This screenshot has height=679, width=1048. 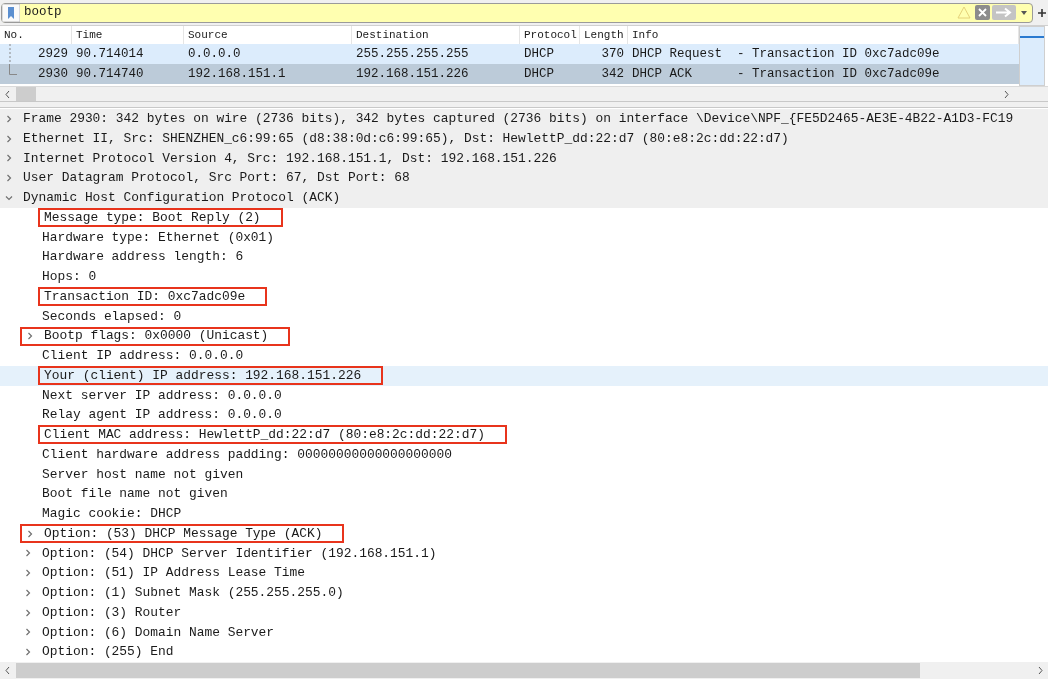 I want to click on table-cell: DHCP ACK - Transaction ID 0xc7adc09e, so click(x=786, y=73).